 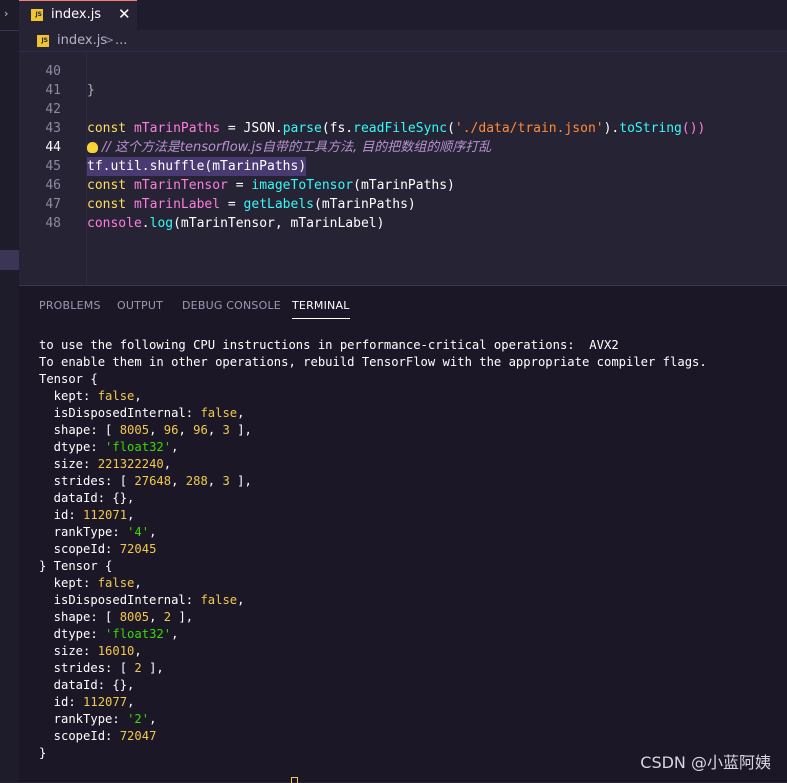 I want to click on terminal-line: size: 16010,, so click(x=90, y=651).